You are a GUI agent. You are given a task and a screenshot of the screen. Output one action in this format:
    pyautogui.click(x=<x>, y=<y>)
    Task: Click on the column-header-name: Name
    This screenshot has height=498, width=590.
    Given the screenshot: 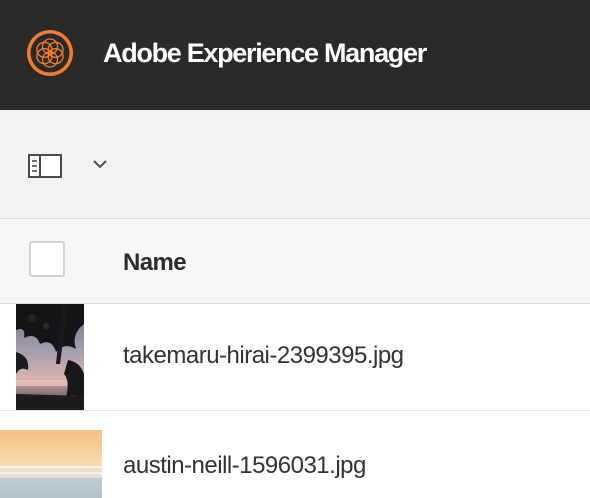 What is the action you would take?
    pyautogui.click(x=155, y=263)
    